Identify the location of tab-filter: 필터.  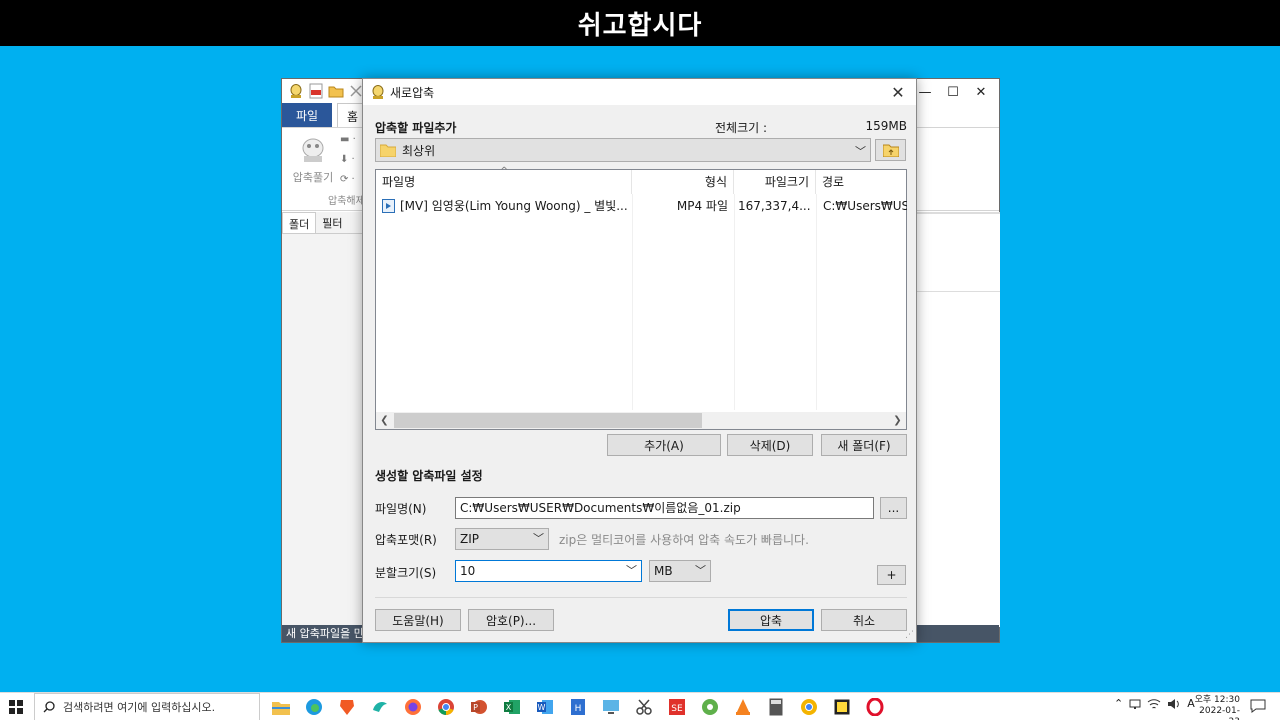
(332, 222).